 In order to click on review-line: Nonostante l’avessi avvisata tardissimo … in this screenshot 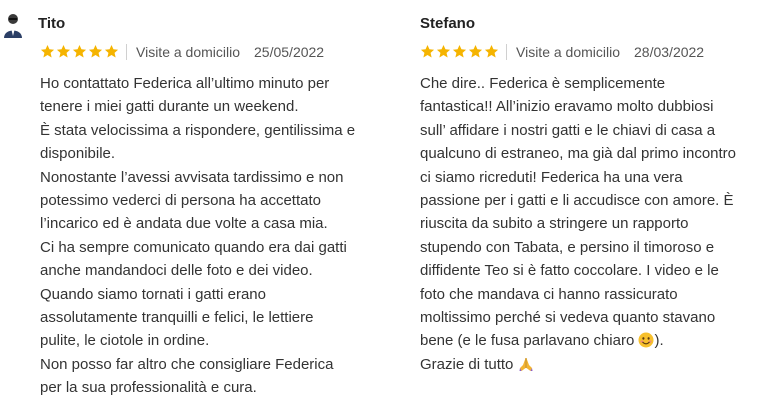, I will do `click(192, 177)`.